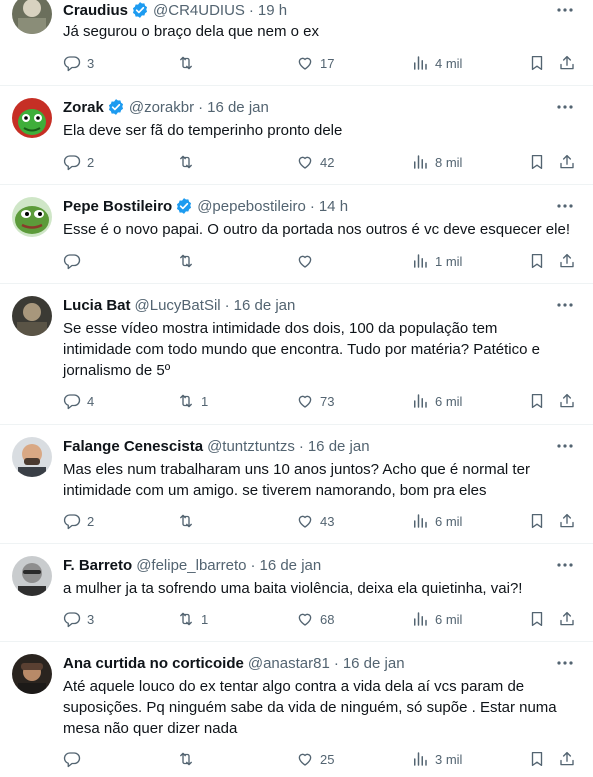  I want to click on author-name: Pepe Bostileiro, so click(117, 206).